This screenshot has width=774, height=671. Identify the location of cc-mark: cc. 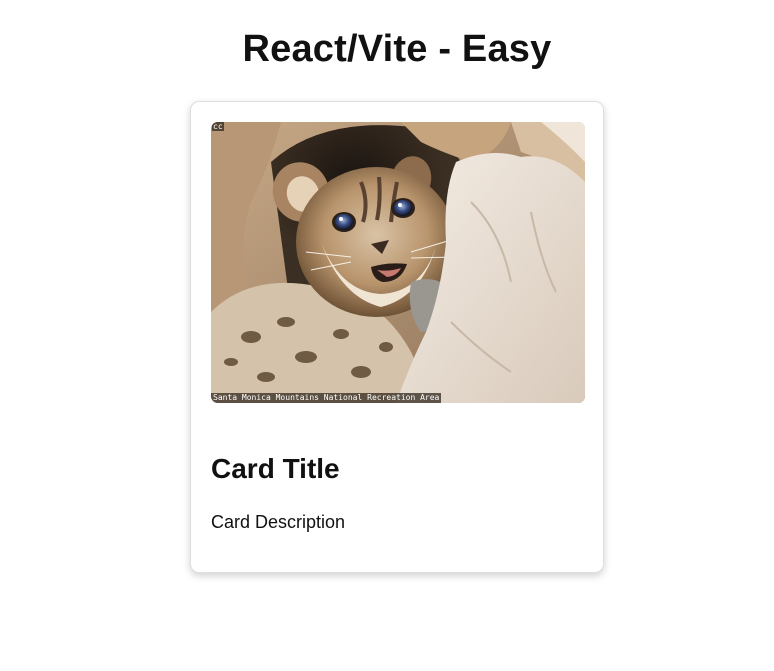
(218, 126).